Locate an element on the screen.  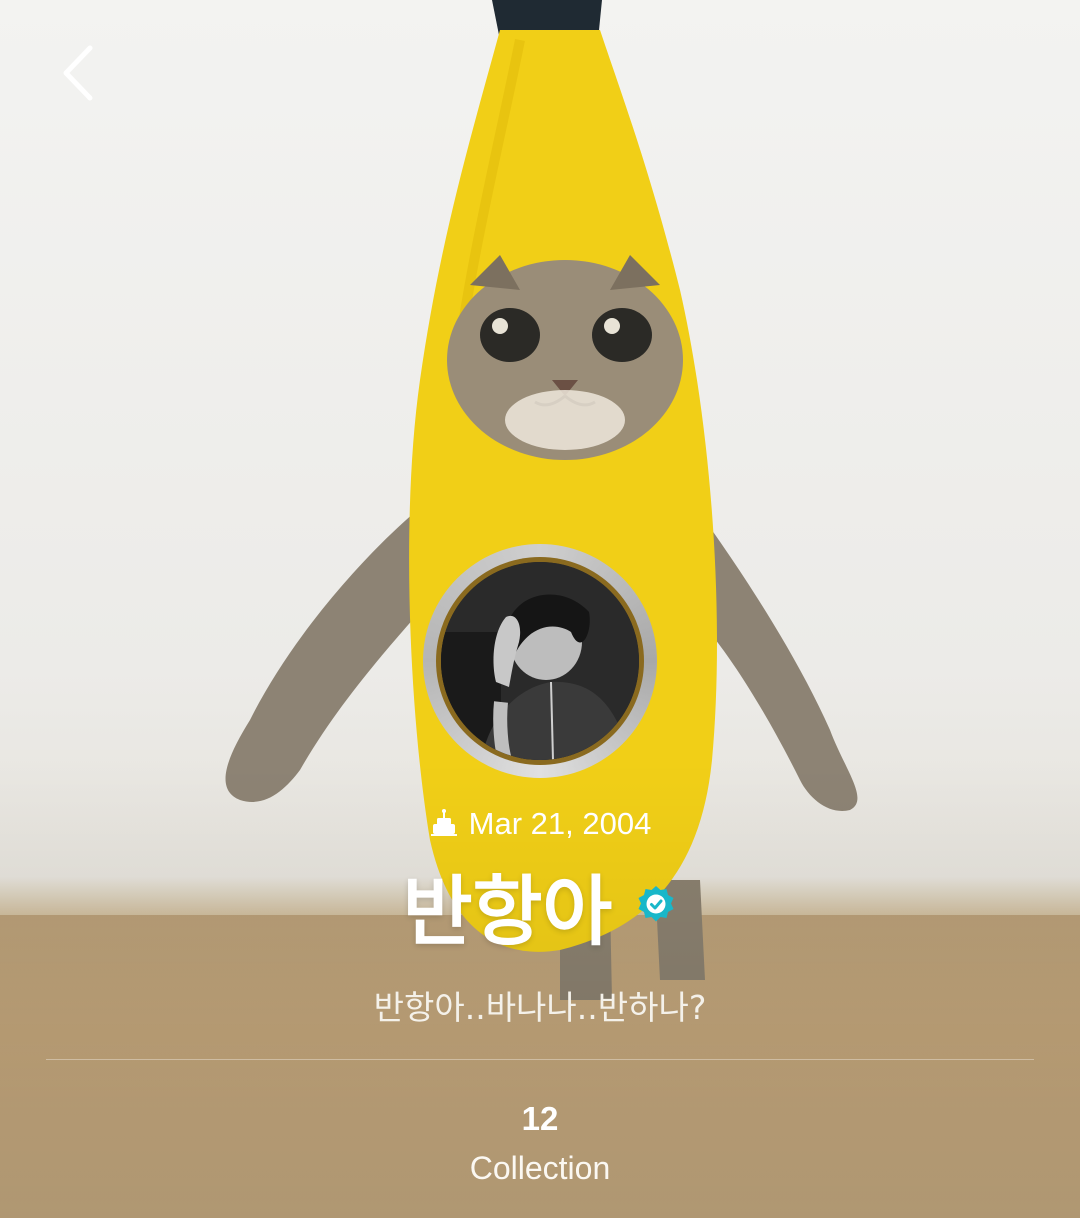
back-button is located at coordinates (81, 73).